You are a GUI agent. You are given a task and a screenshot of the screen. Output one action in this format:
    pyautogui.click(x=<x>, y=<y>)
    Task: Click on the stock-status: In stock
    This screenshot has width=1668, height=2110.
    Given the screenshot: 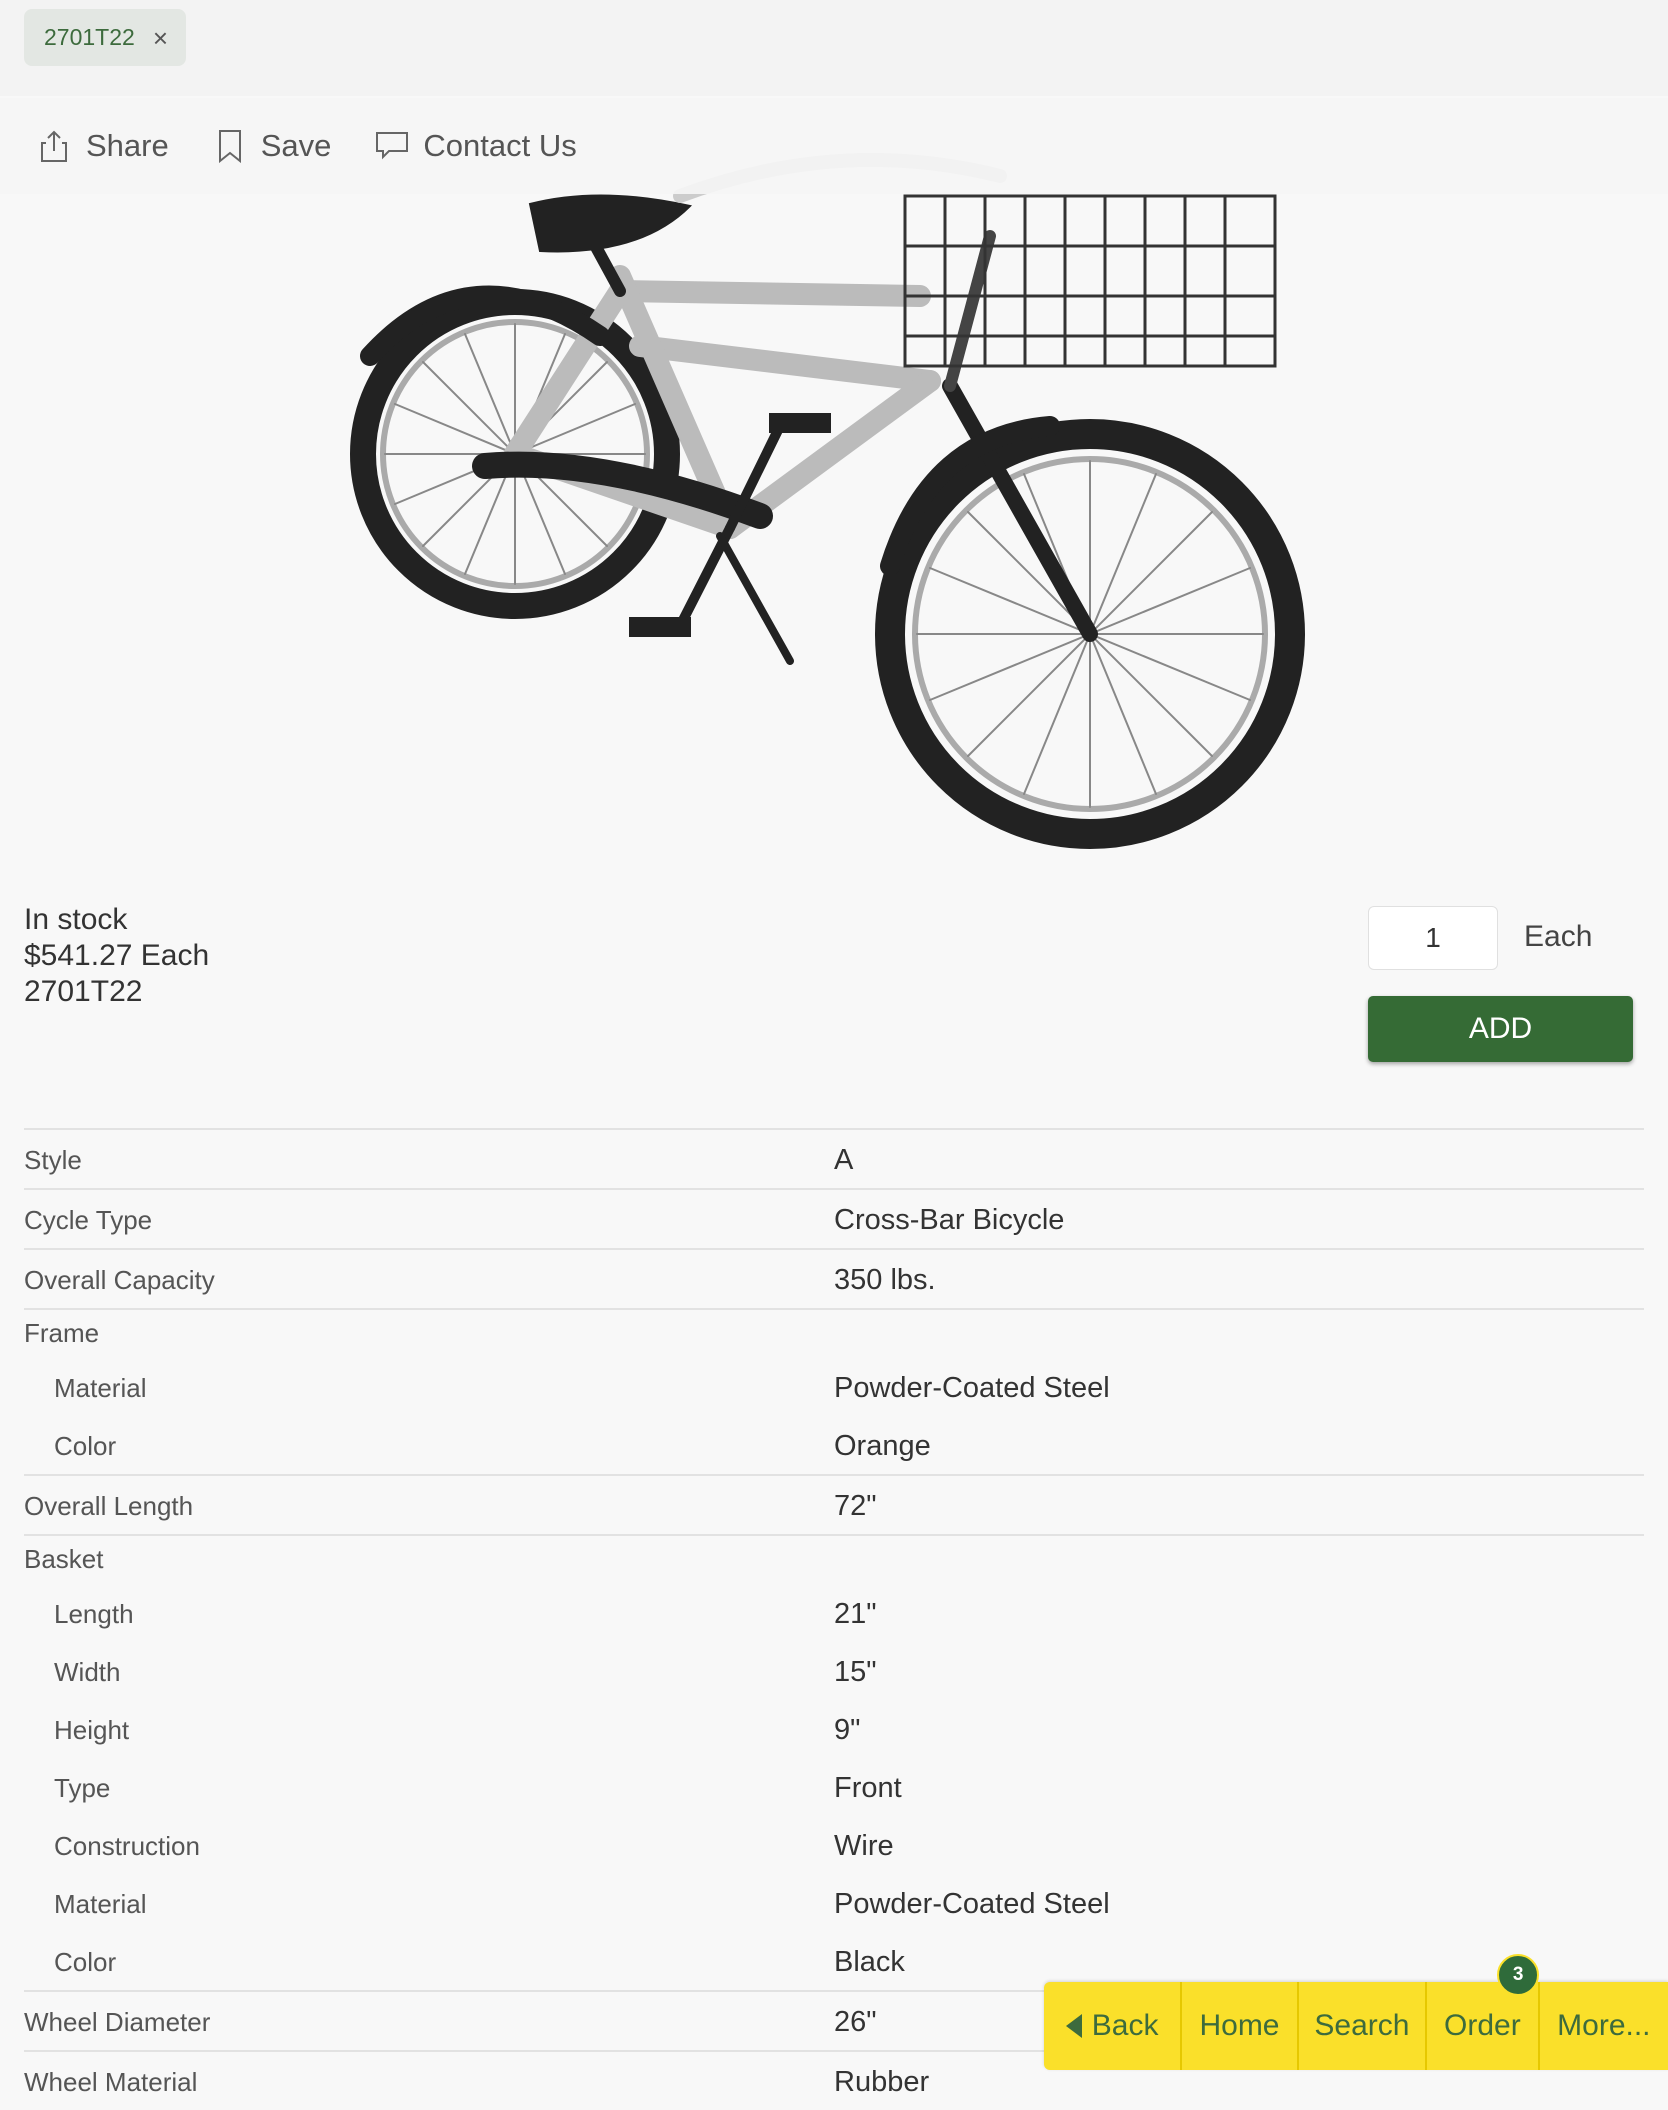 What is the action you would take?
    pyautogui.click(x=76, y=919)
    